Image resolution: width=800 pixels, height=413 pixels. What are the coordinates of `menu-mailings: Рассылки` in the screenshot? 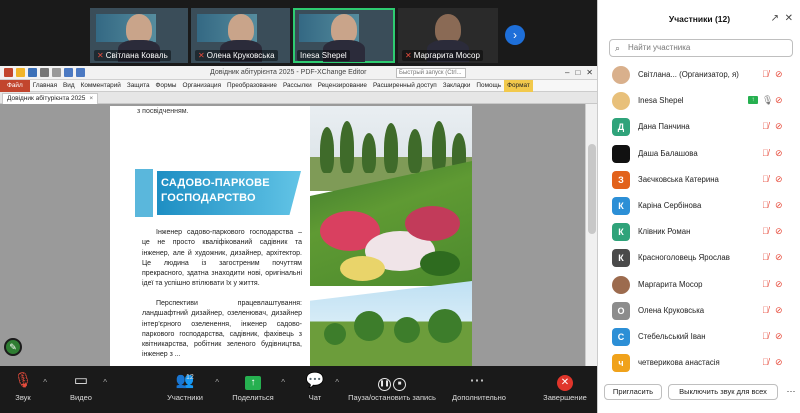 It's located at (297, 86).